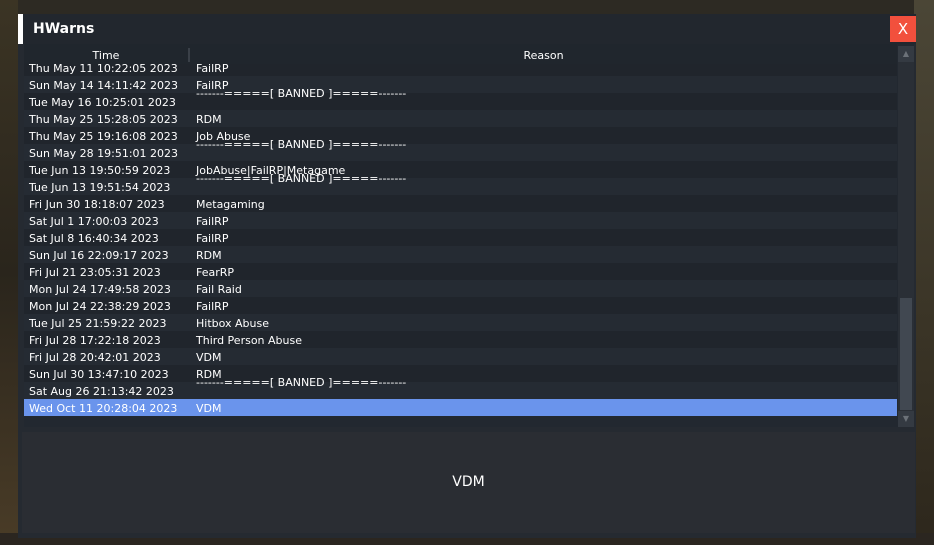 This screenshot has width=934, height=545. Describe the element at coordinates (100, 306) in the screenshot. I see `row-time: Mon Jul 24 22:38:29 2023` at that location.